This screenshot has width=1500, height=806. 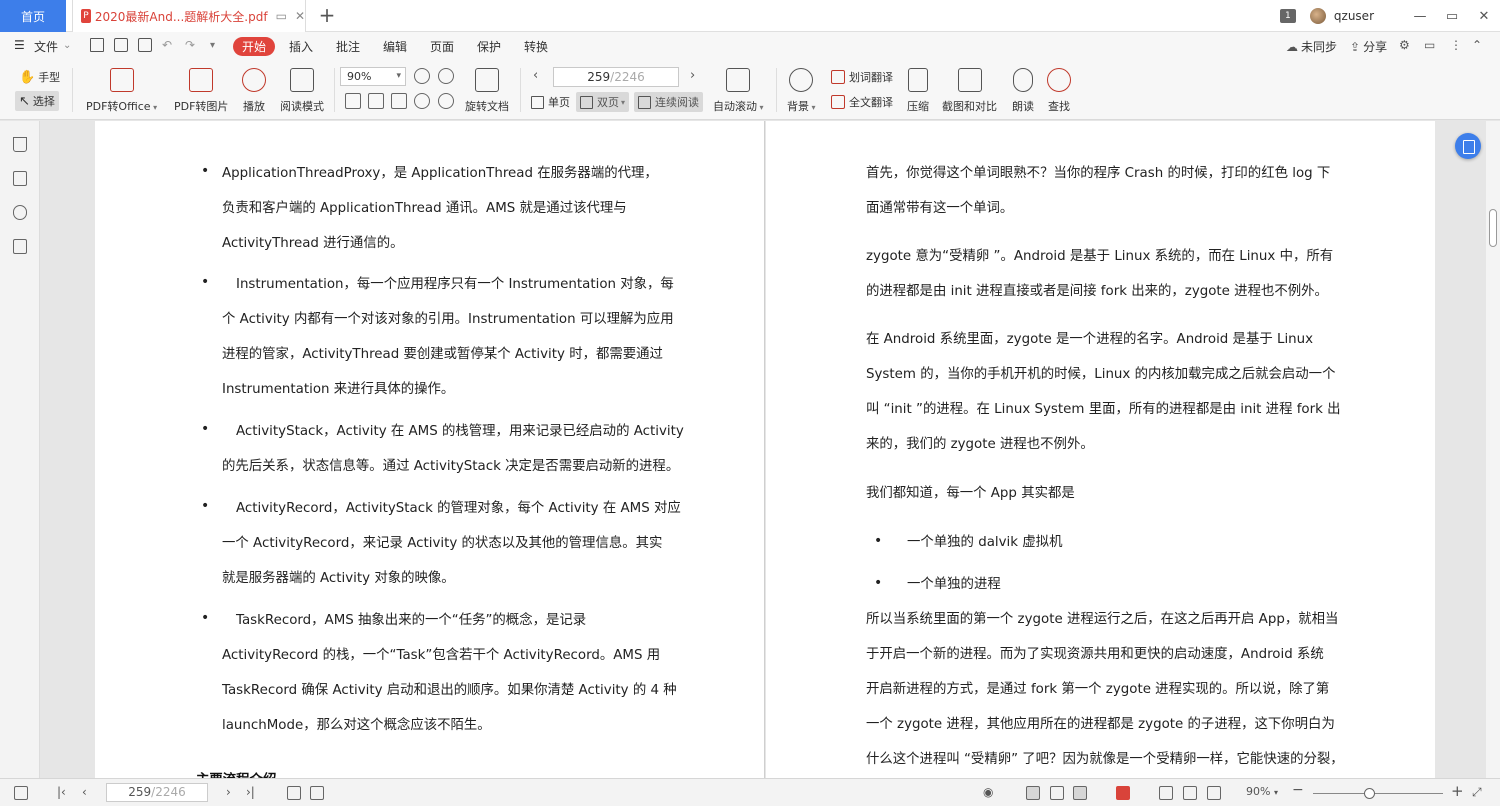 What do you see at coordinates (1468, 146) in the screenshot?
I see `floating-convert-button` at bounding box center [1468, 146].